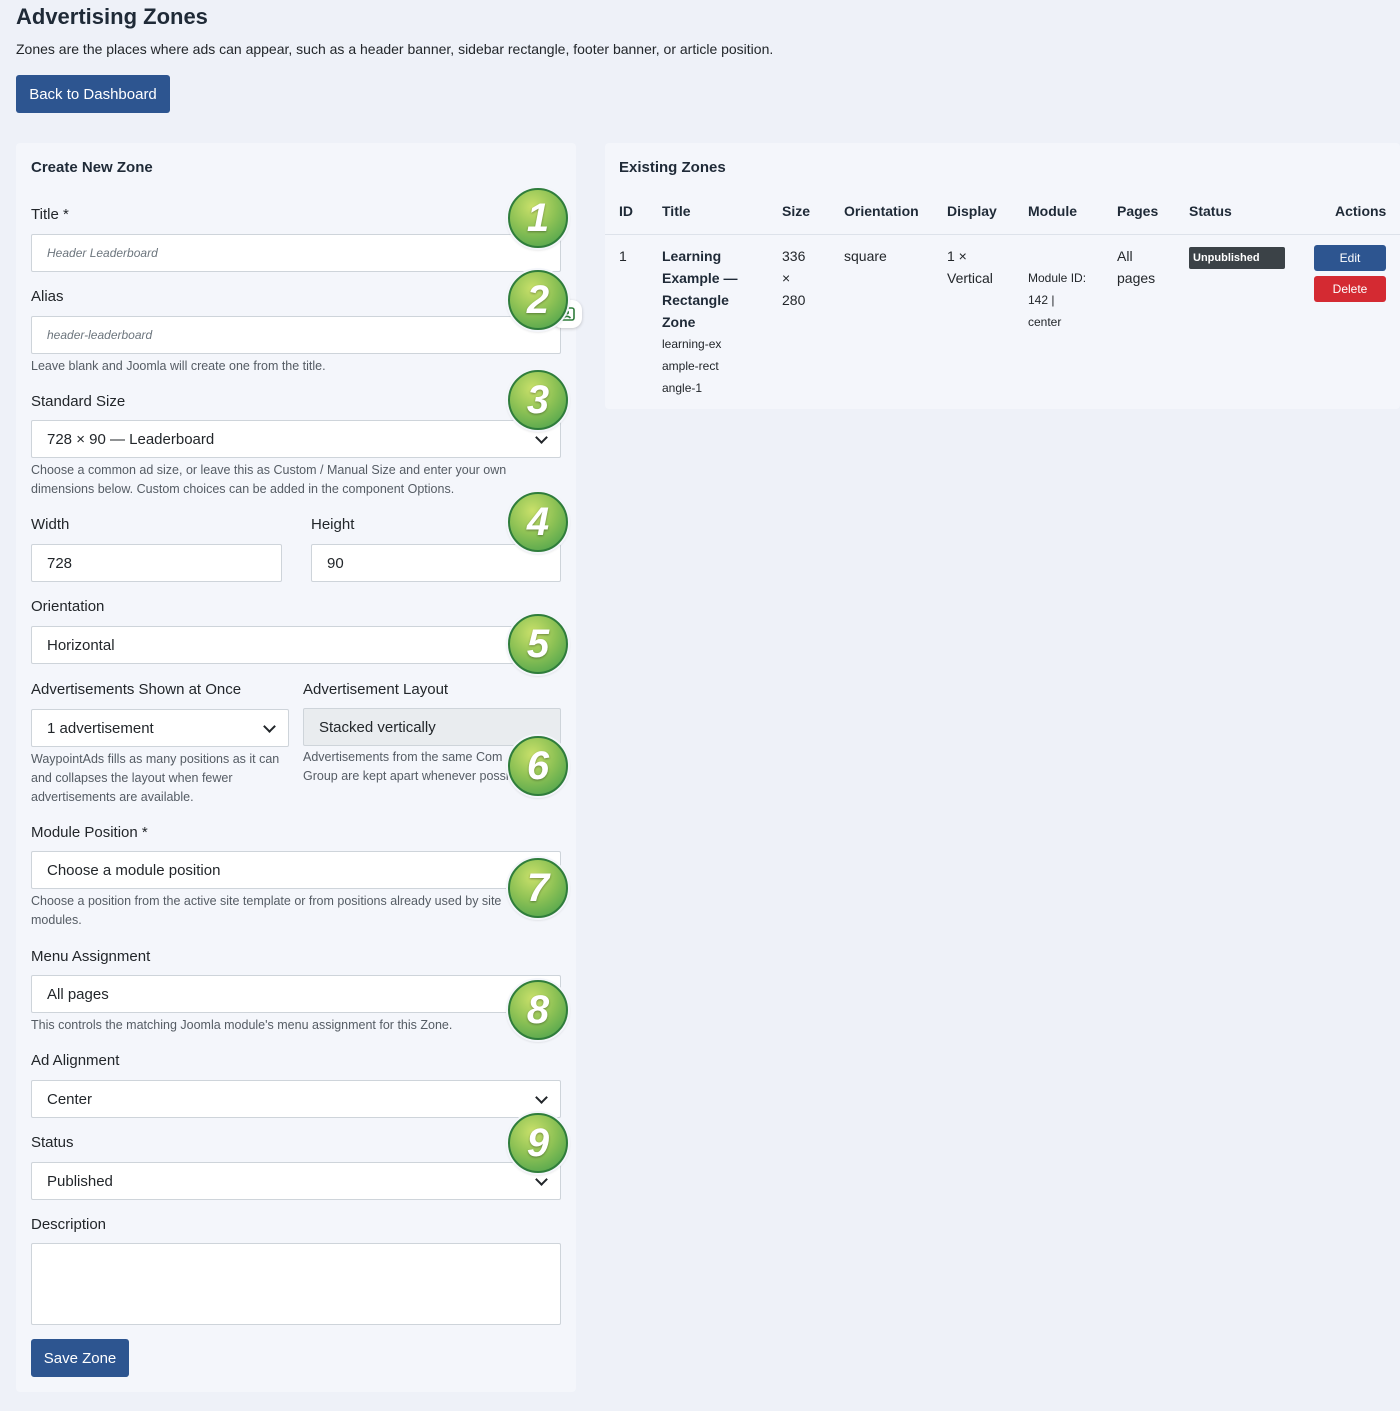 The height and width of the screenshot is (1411, 1400). What do you see at coordinates (296, 645) in the screenshot?
I see `orientation-select: Horizontal` at bounding box center [296, 645].